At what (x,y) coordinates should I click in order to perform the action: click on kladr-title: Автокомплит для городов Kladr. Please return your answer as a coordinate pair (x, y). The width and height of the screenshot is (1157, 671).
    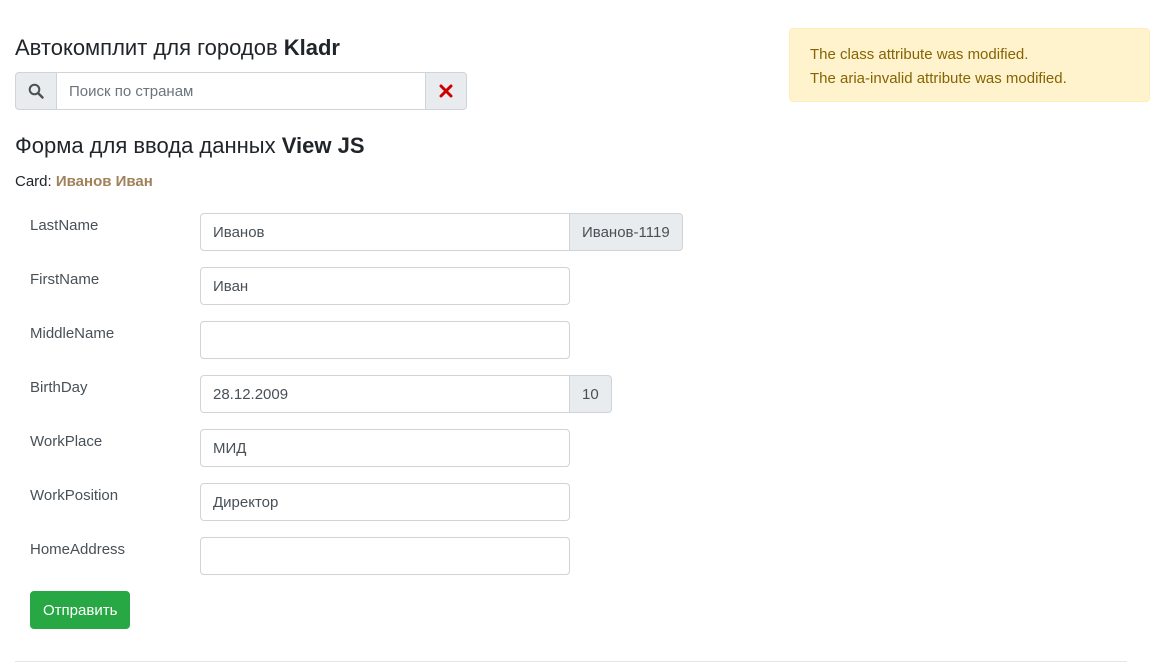
    Looking at the image, I should click on (177, 48).